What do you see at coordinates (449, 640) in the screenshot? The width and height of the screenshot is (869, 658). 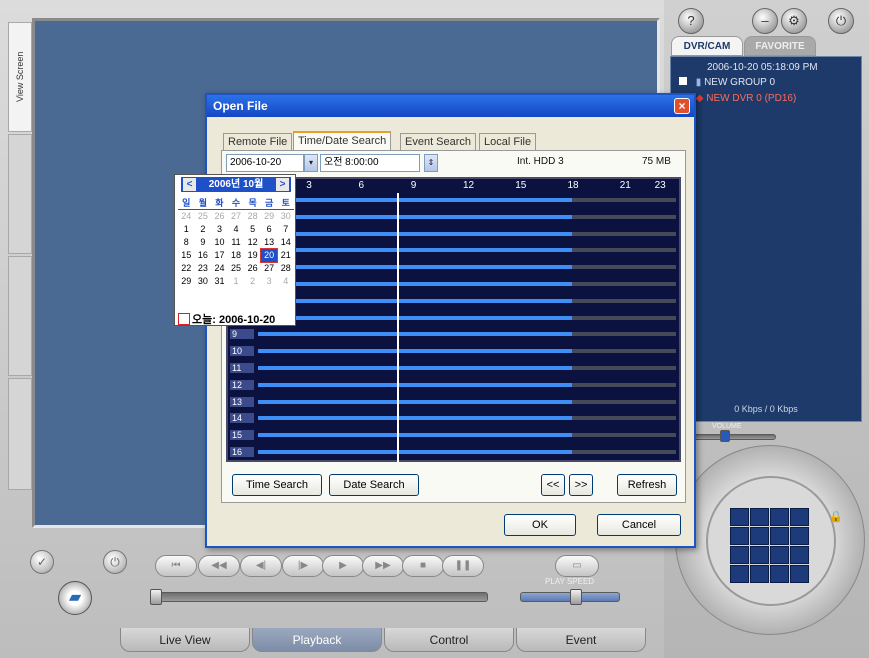 I see `tab-control: Control` at bounding box center [449, 640].